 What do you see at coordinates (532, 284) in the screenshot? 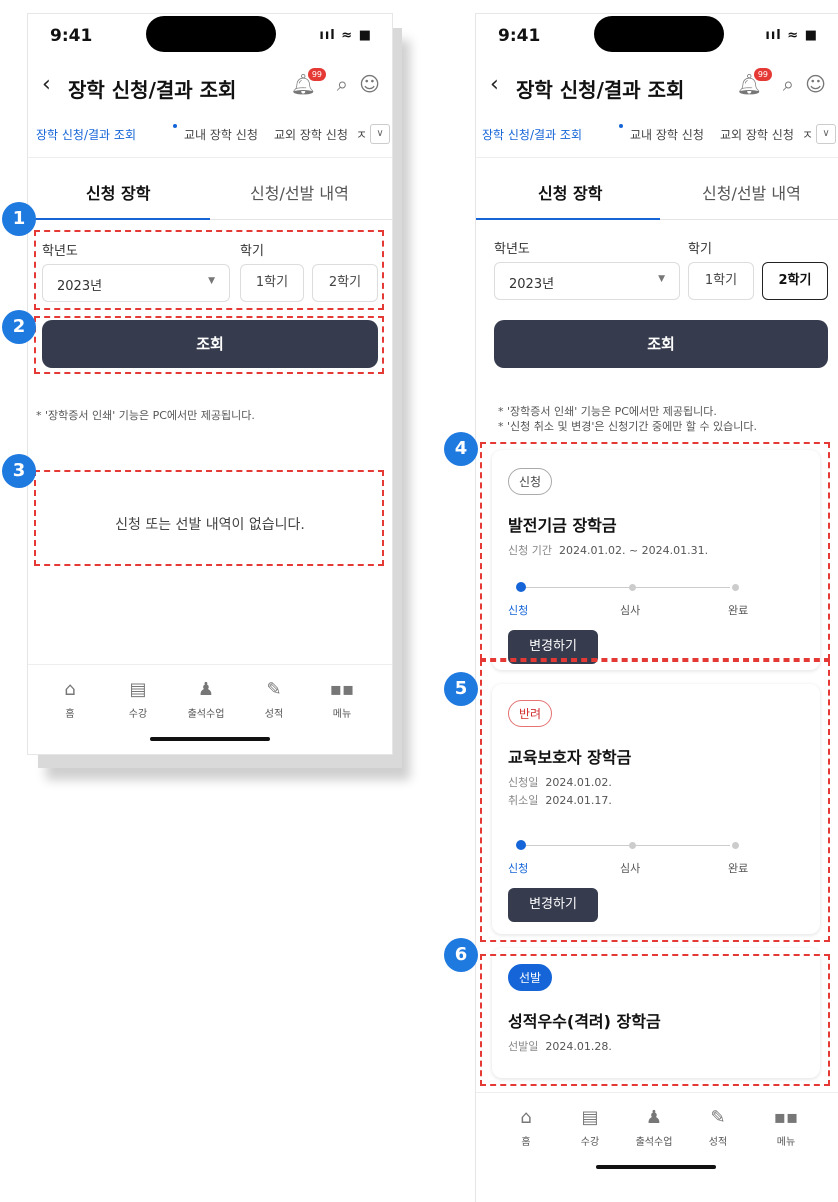
I see `year-select-value: 2023년` at bounding box center [532, 284].